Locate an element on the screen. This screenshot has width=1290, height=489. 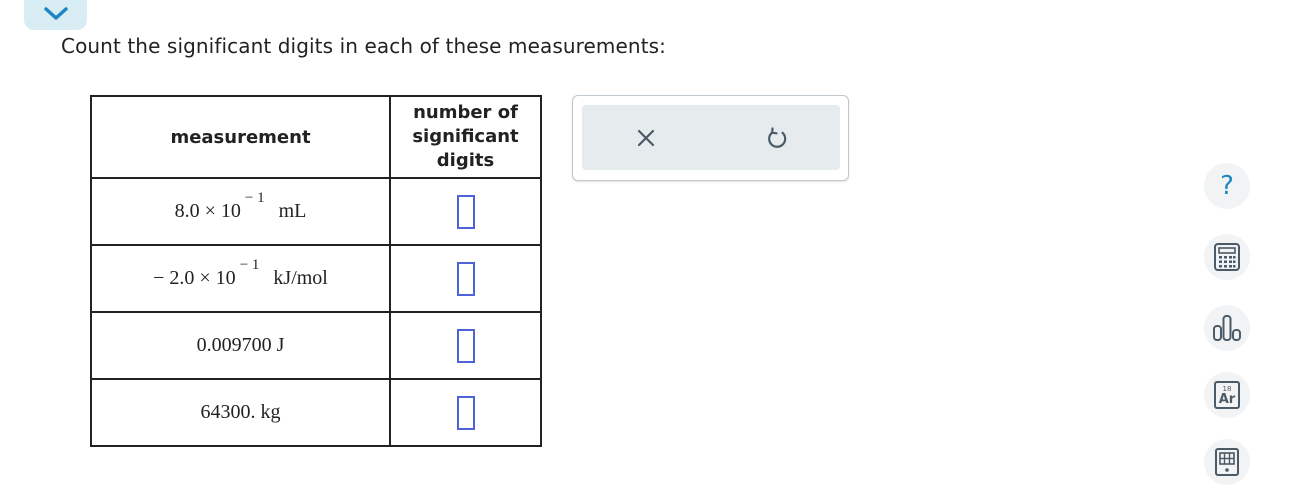
header-significant-digits: number of significant digits is located at coordinates (465, 137).